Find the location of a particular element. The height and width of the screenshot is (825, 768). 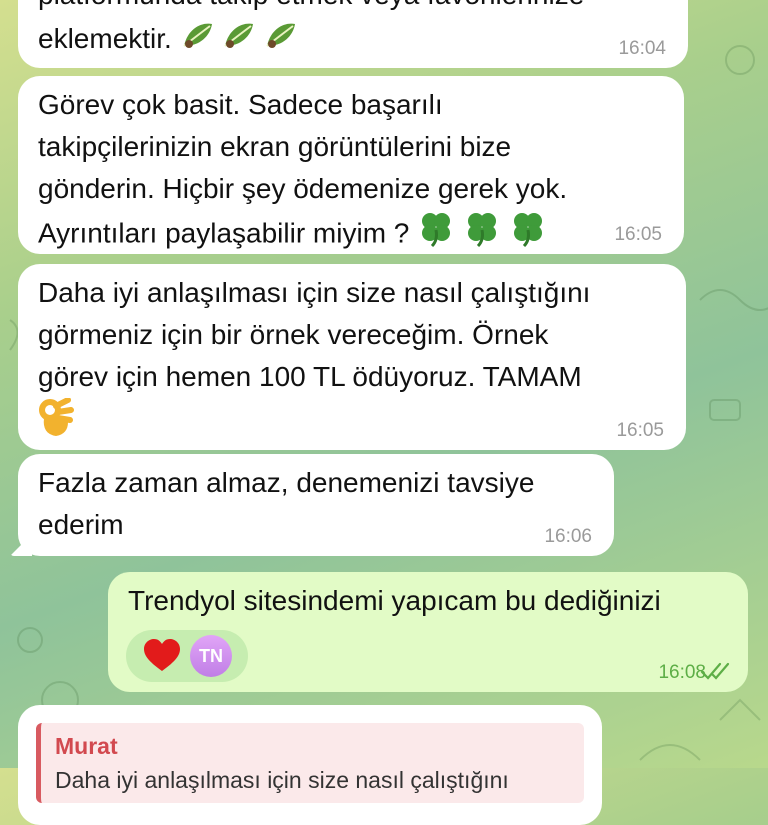

message-time: 16:08 is located at coordinates (682, 672).